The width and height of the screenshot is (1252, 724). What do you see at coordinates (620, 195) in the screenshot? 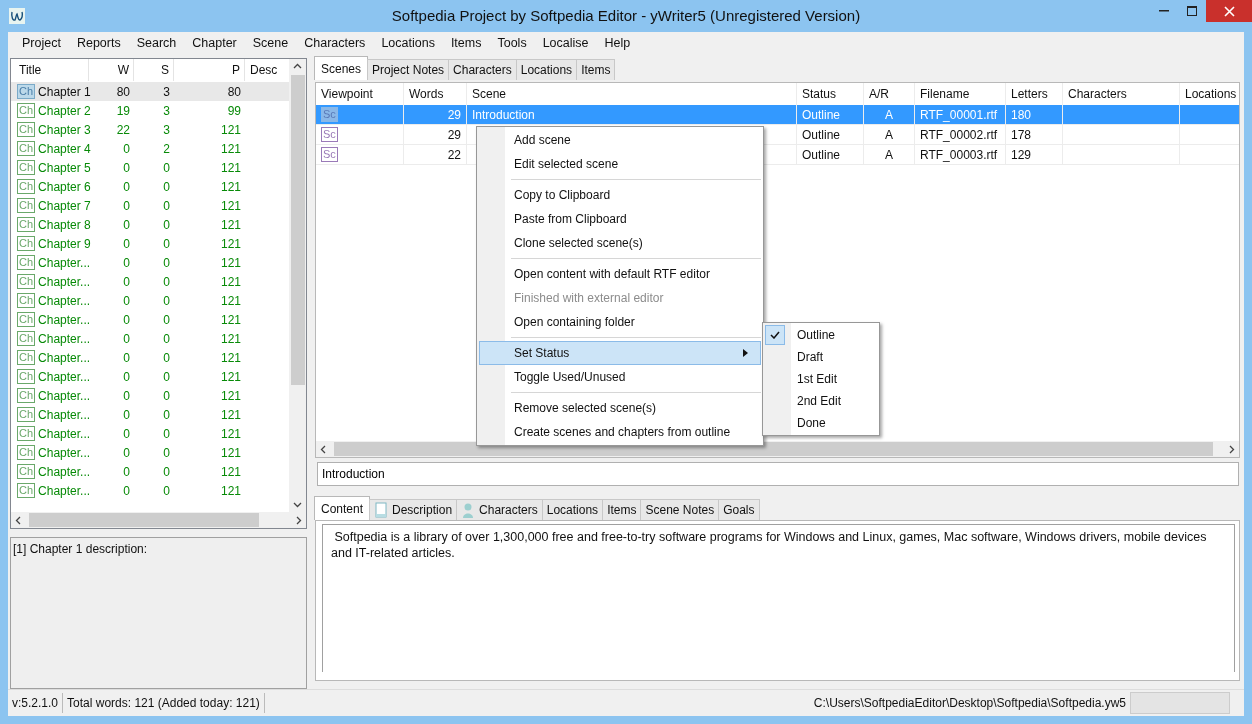
I see `menu-item: Copy to Clipboard` at bounding box center [620, 195].